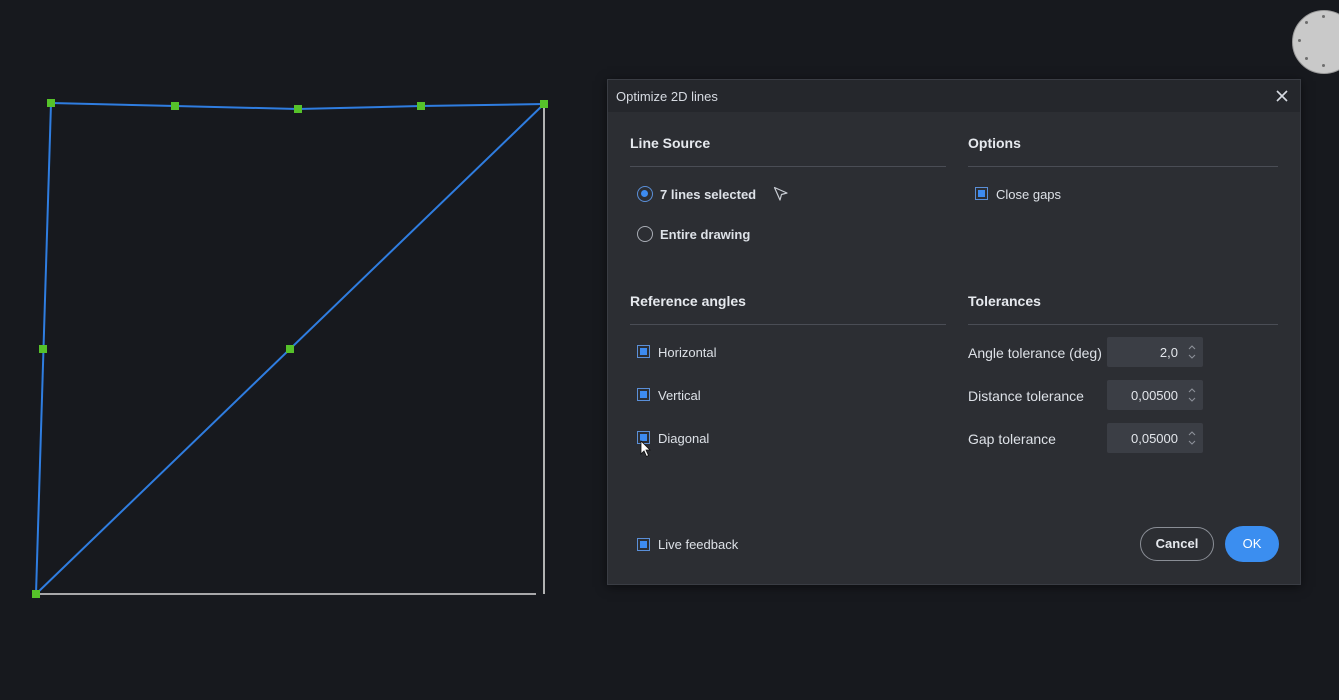  Describe the element at coordinates (705, 234) in the screenshot. I see `radio-entire-drawing-label: Entire drawing` at that location.